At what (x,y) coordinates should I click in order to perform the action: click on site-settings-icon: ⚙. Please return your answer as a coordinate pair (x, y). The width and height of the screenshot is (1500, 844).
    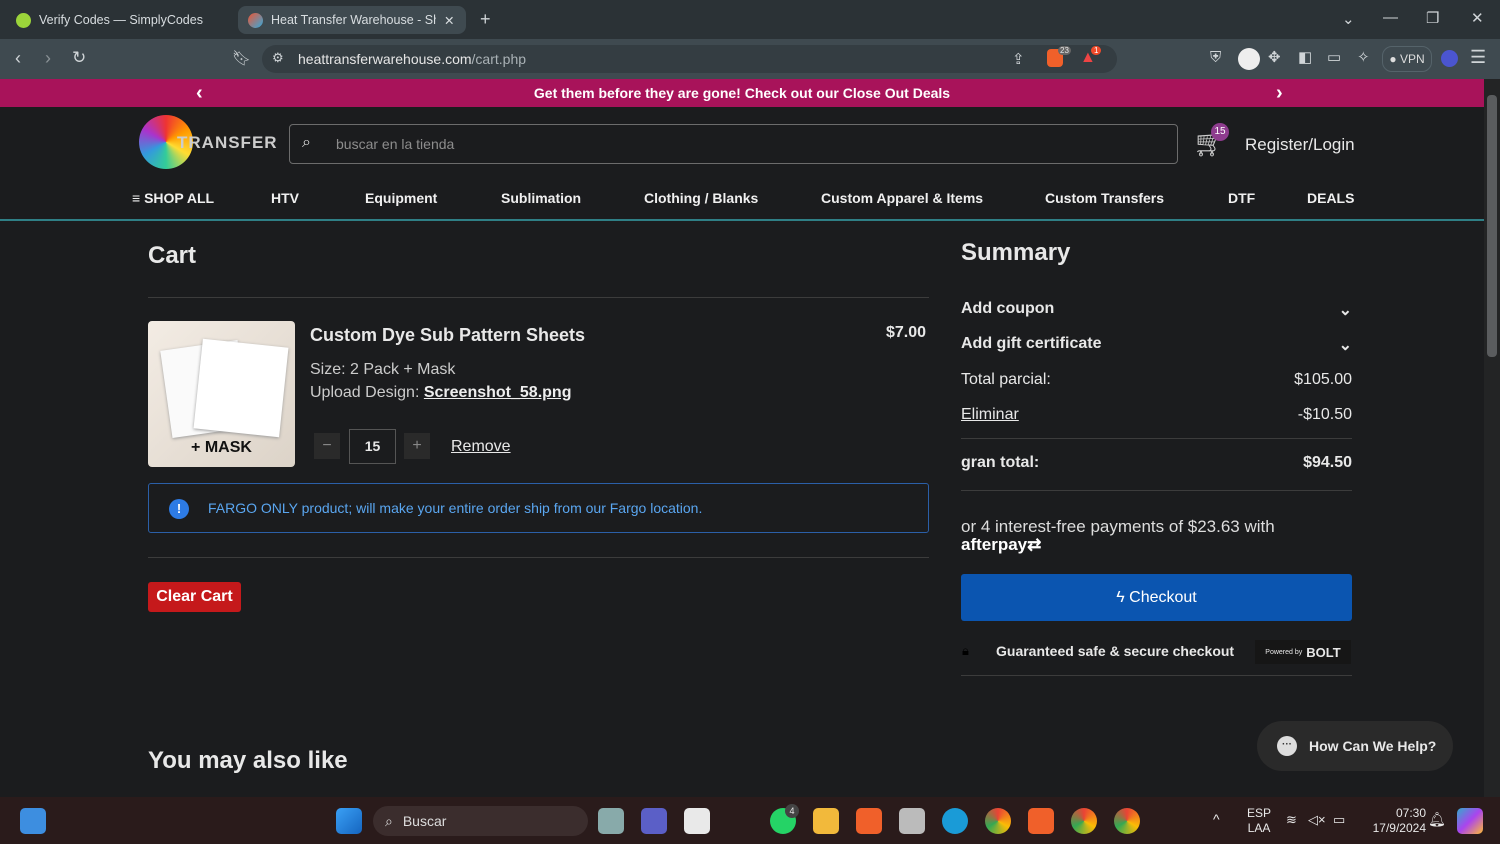
    Looking at the image, I should click on (278, 58).